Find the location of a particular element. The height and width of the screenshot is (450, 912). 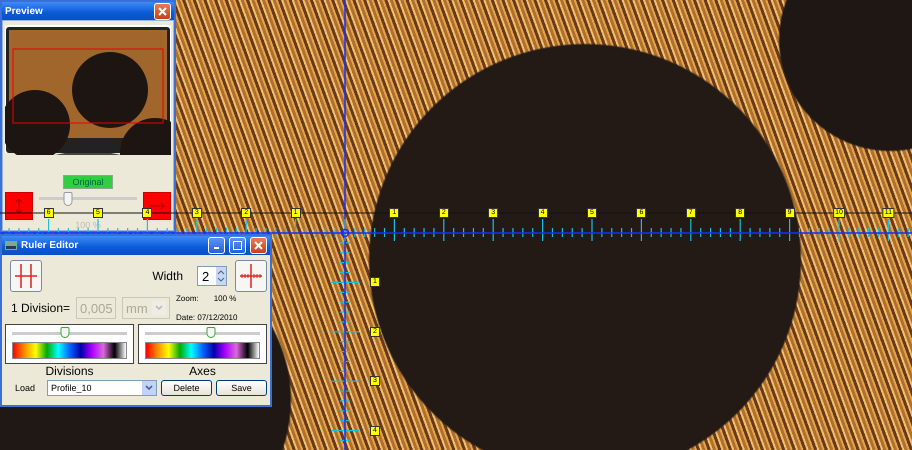

zoom-label: Zoom: is located at coordinates (188, 298).